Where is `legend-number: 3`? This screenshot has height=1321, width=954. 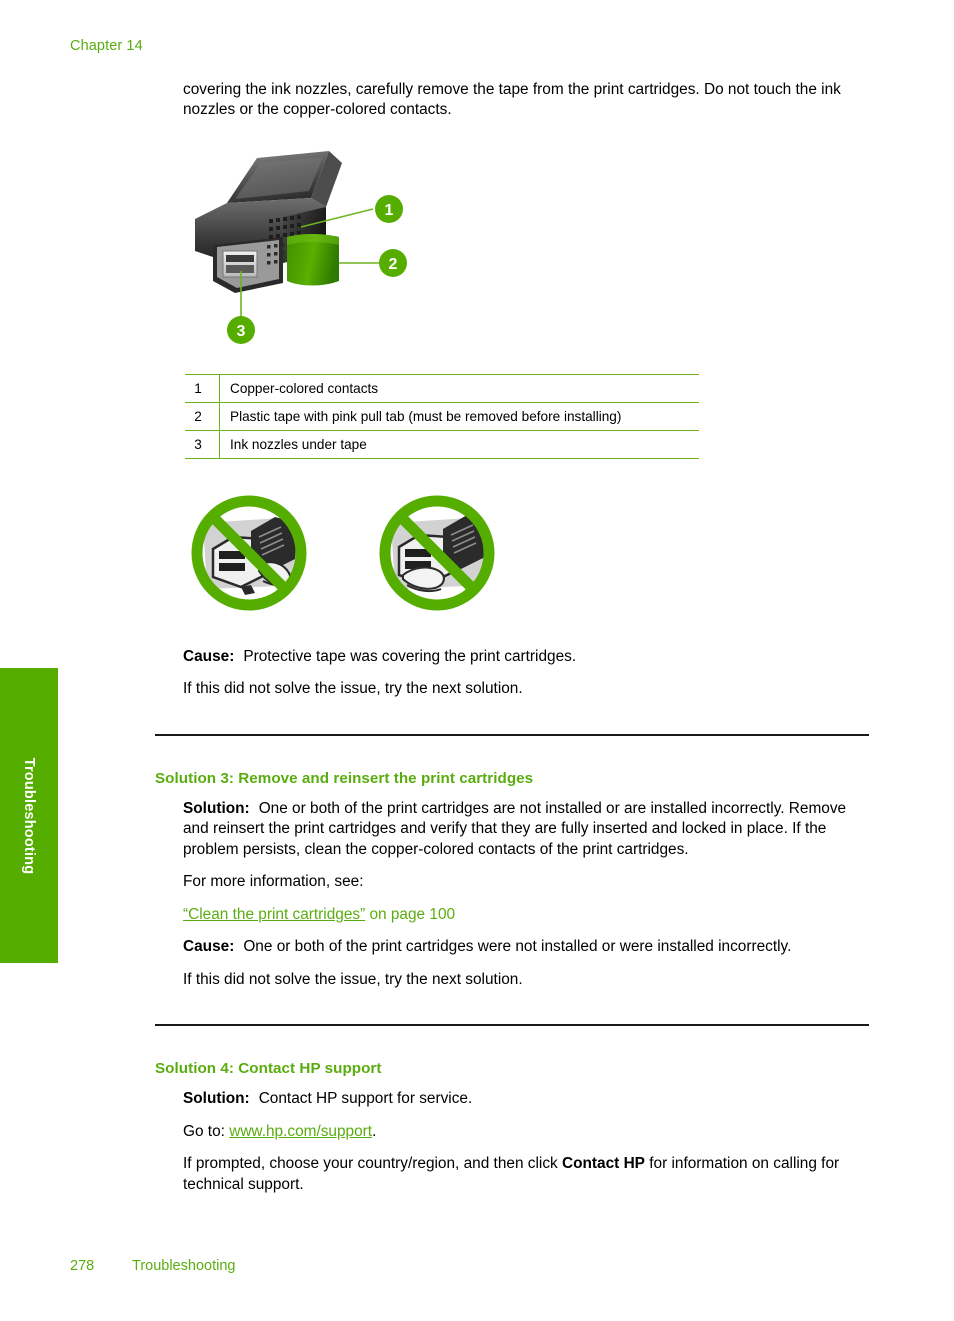
legend-number: 3 is located at coordinates (202, 444).